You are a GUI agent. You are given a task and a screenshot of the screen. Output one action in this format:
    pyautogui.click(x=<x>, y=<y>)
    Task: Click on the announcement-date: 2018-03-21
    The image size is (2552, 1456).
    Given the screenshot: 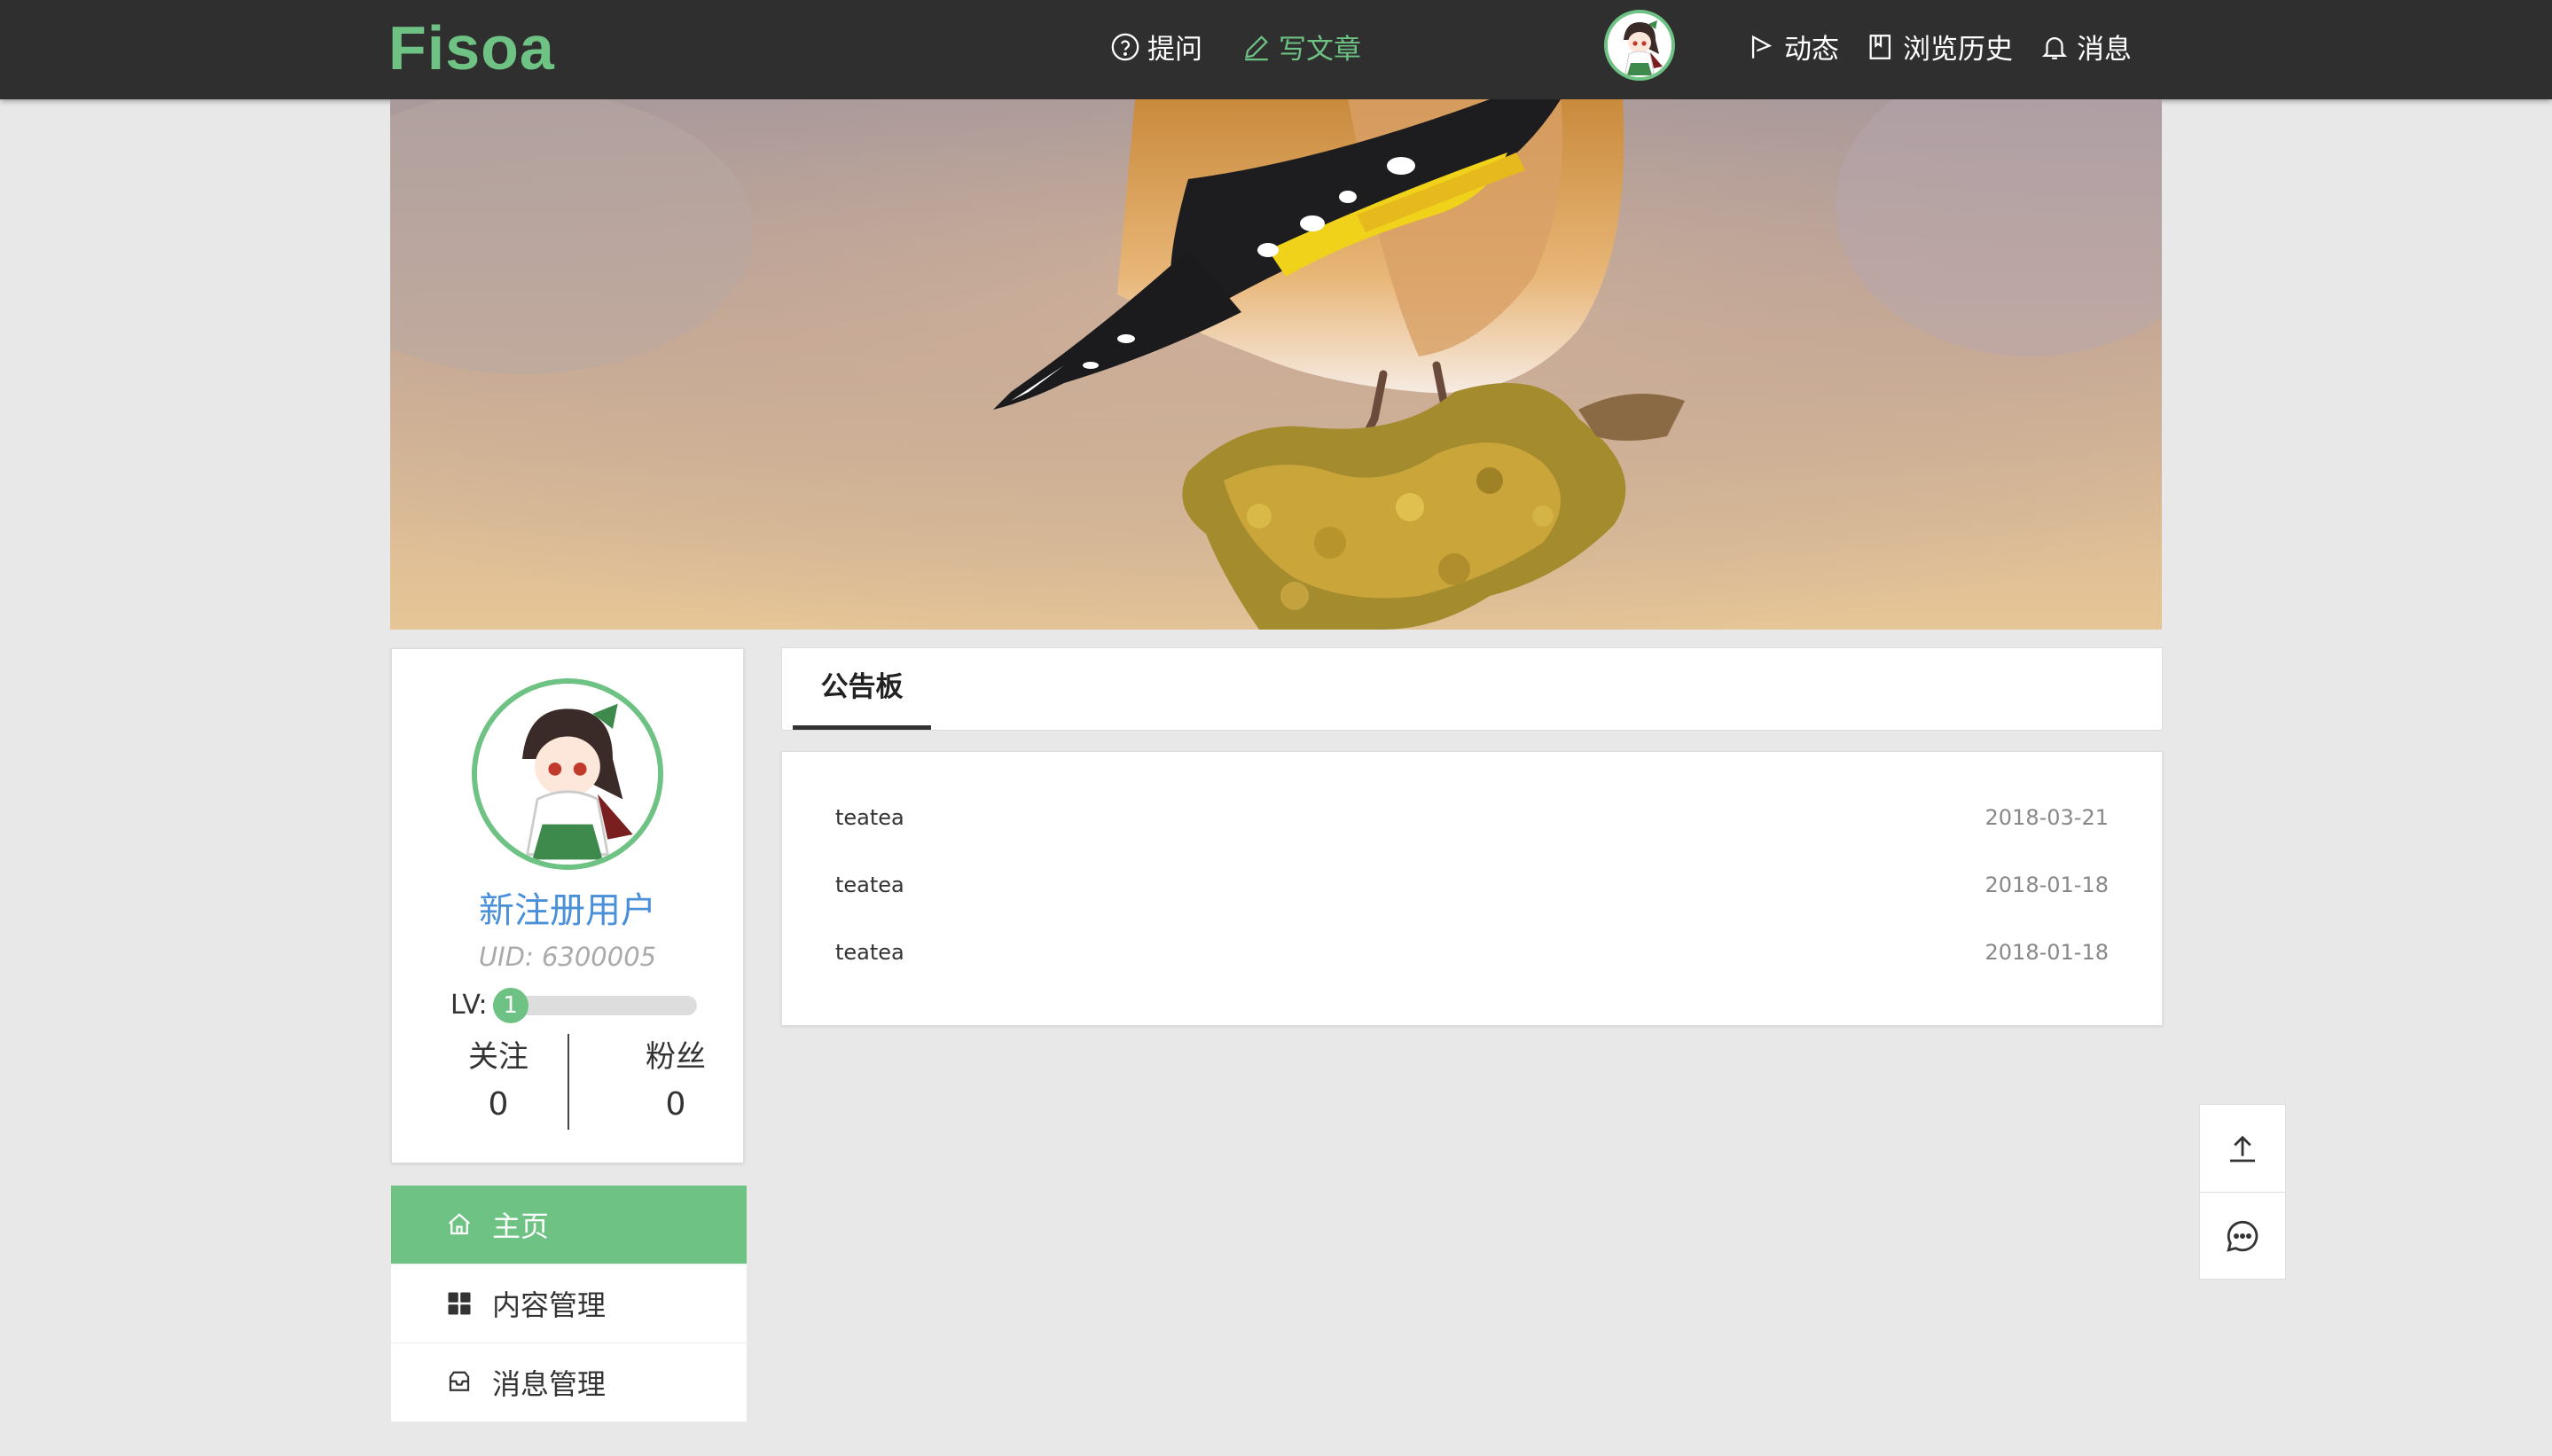 What is the action you would take?
    pyautogui.click(x=2046, y=817)
    